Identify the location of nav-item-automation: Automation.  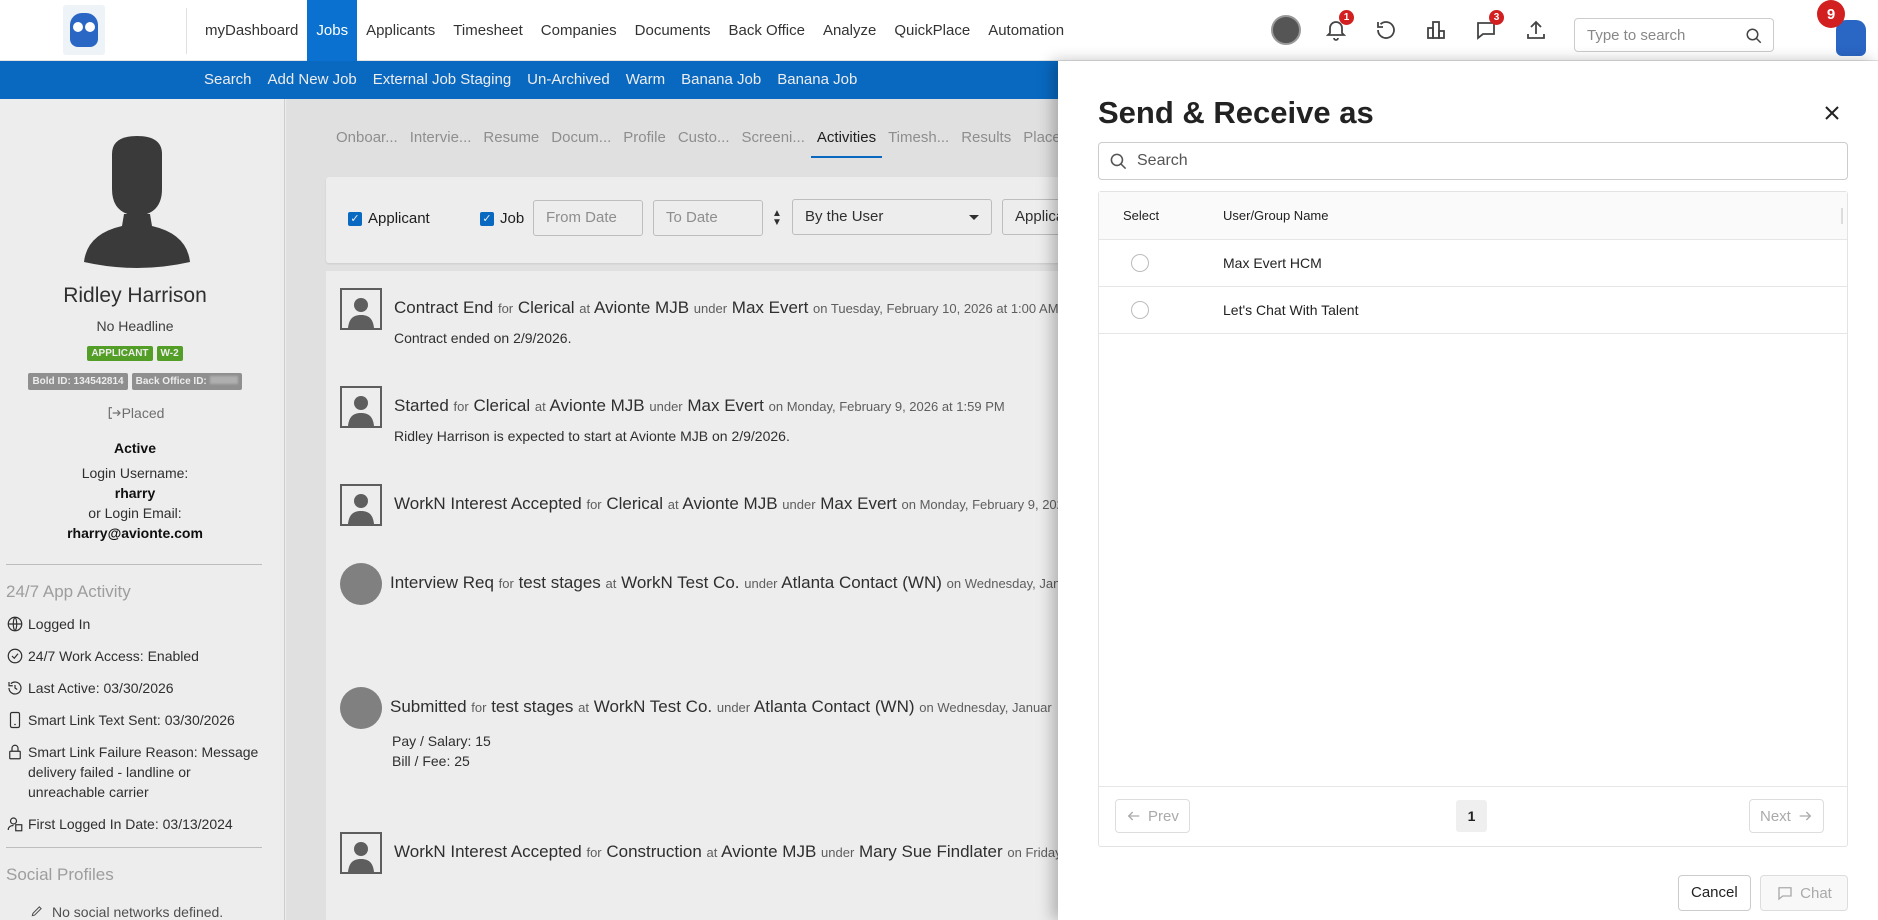
(1026, 30).